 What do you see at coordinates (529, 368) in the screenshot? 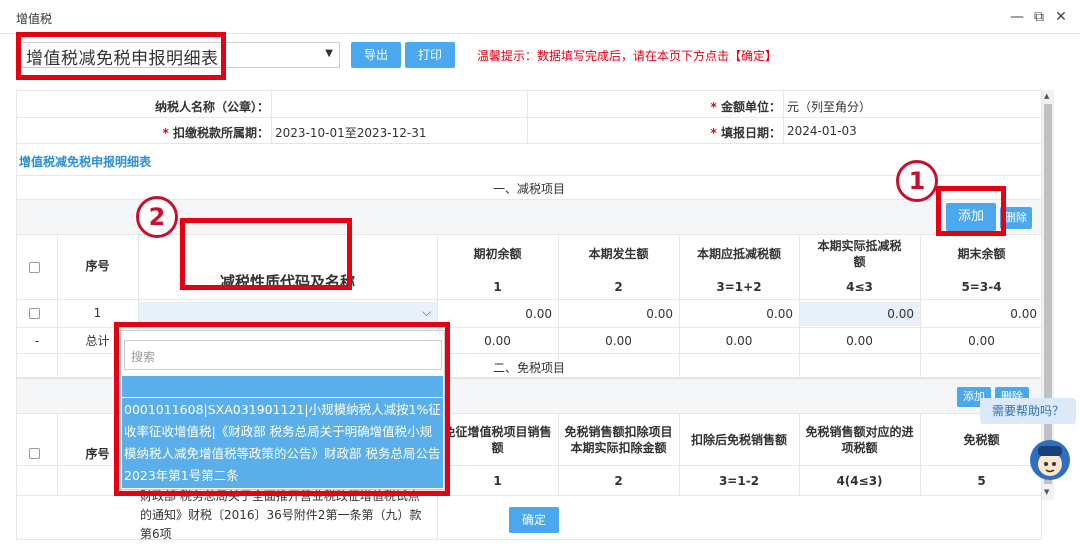
I see `exemption-title: 二、免税项目` at bounding box center [529, 368].